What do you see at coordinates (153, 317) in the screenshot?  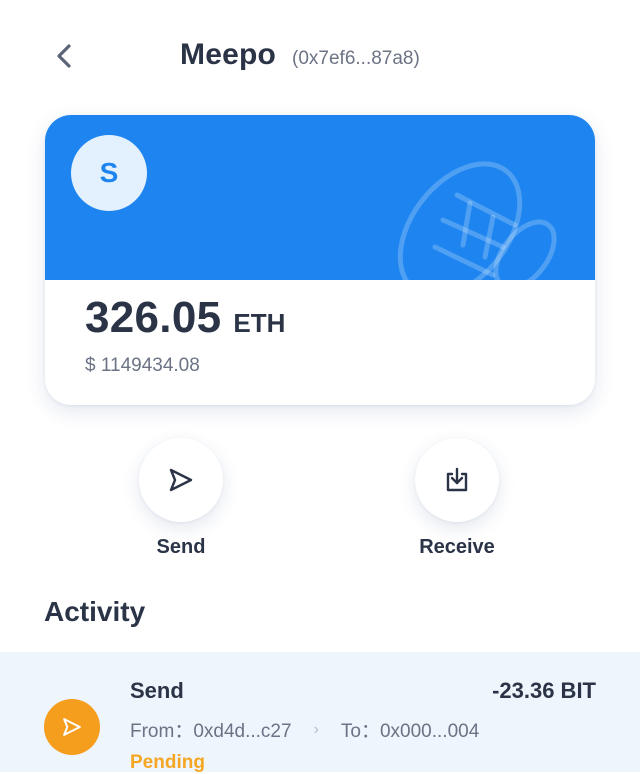 I see `balance-amount: 326.05` at bounding box center [153, 317].